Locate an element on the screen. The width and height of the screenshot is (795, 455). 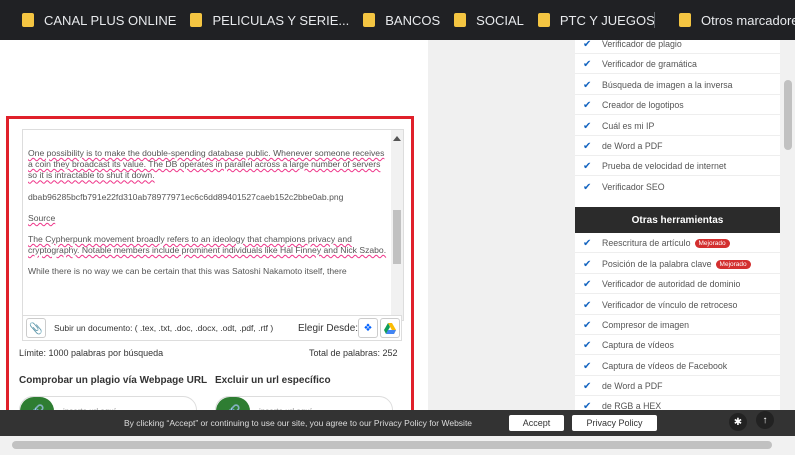
sidebar-item-captura-videos: ✔ Captura de vídeos is located at coordinates (628, 345).